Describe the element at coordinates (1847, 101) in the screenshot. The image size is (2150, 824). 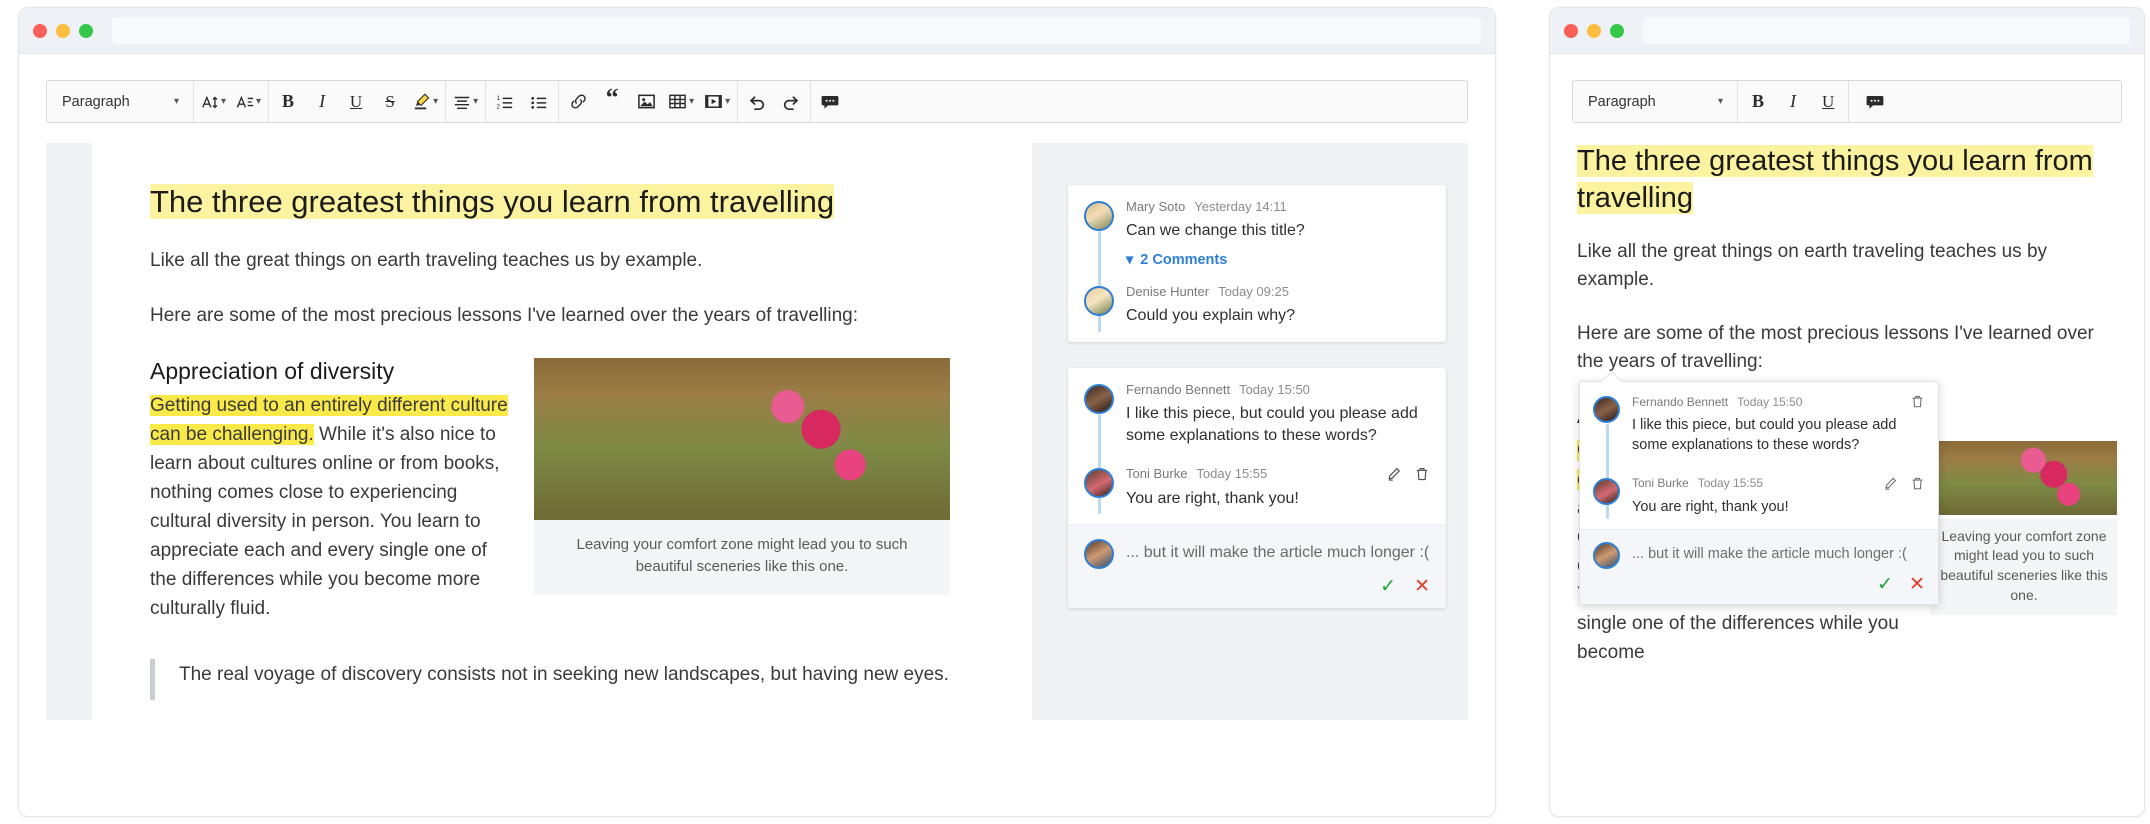
I see `mobile-toolbar: Paragraph ▾ B I U` at that location.